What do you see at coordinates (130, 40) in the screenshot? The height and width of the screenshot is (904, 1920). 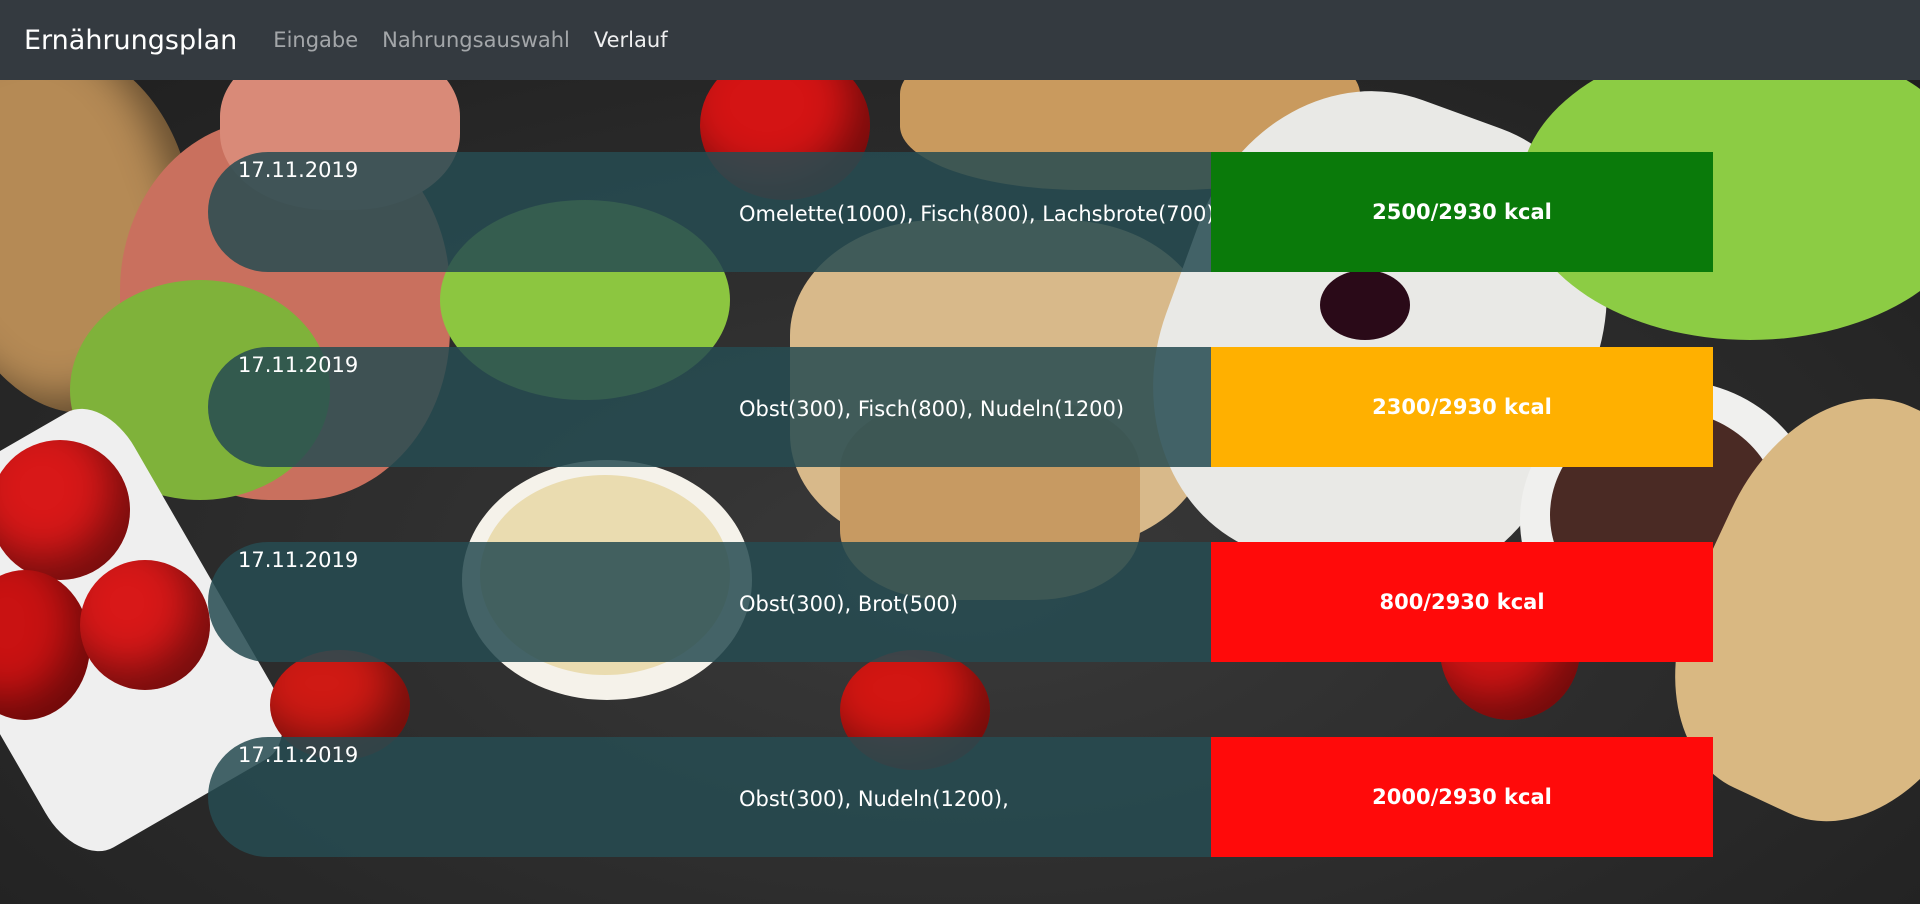 I see `brand-link: Ernährungsplan` at bounding box center [130, 40].